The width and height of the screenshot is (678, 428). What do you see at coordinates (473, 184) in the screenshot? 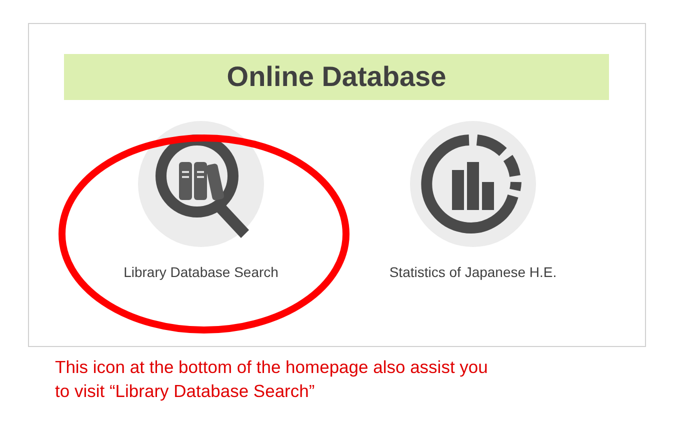
I see `bar-chart-icon` at bounding box center [473, 184].